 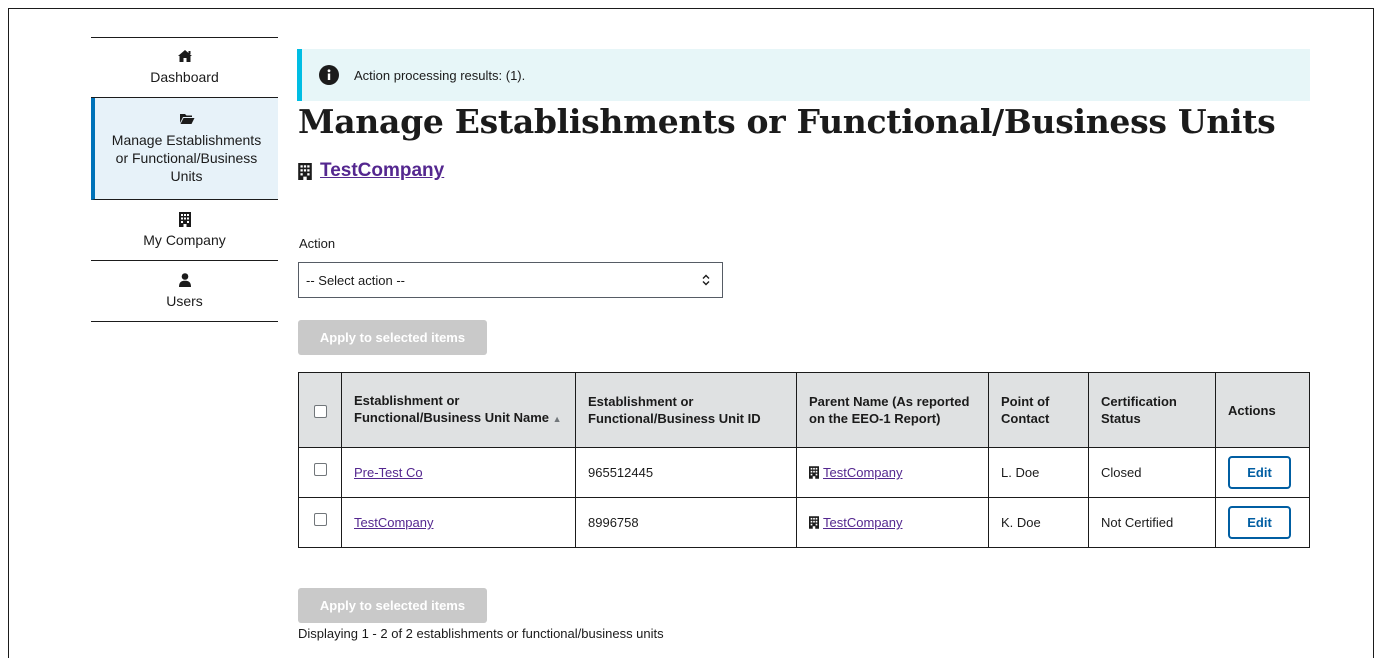 What do you see at coordinates (382, 171) in the screenshot?
I see `company-link: TestCompany` at bounding box center [382, 171].